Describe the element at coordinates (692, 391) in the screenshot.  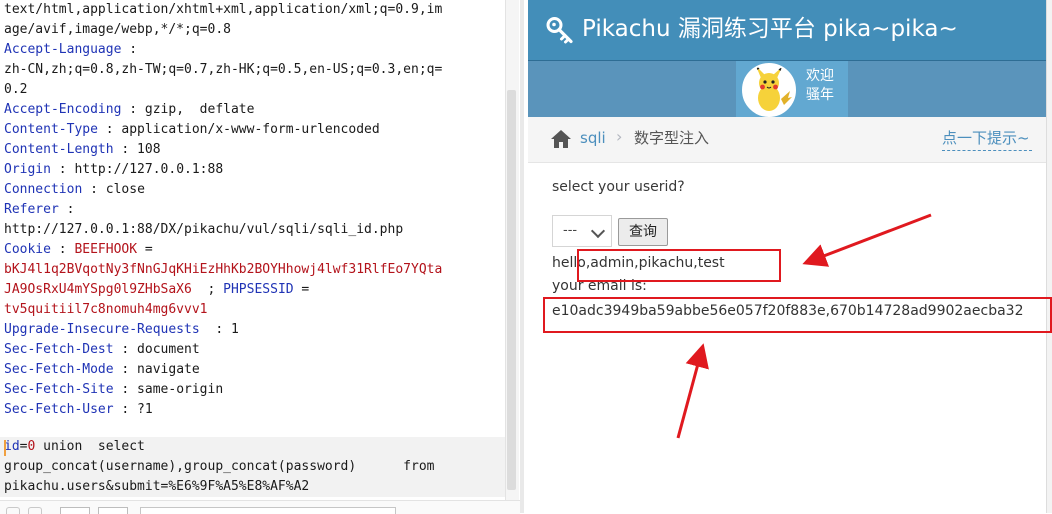
I see `annotation-arrow-to-passwords` at that location.